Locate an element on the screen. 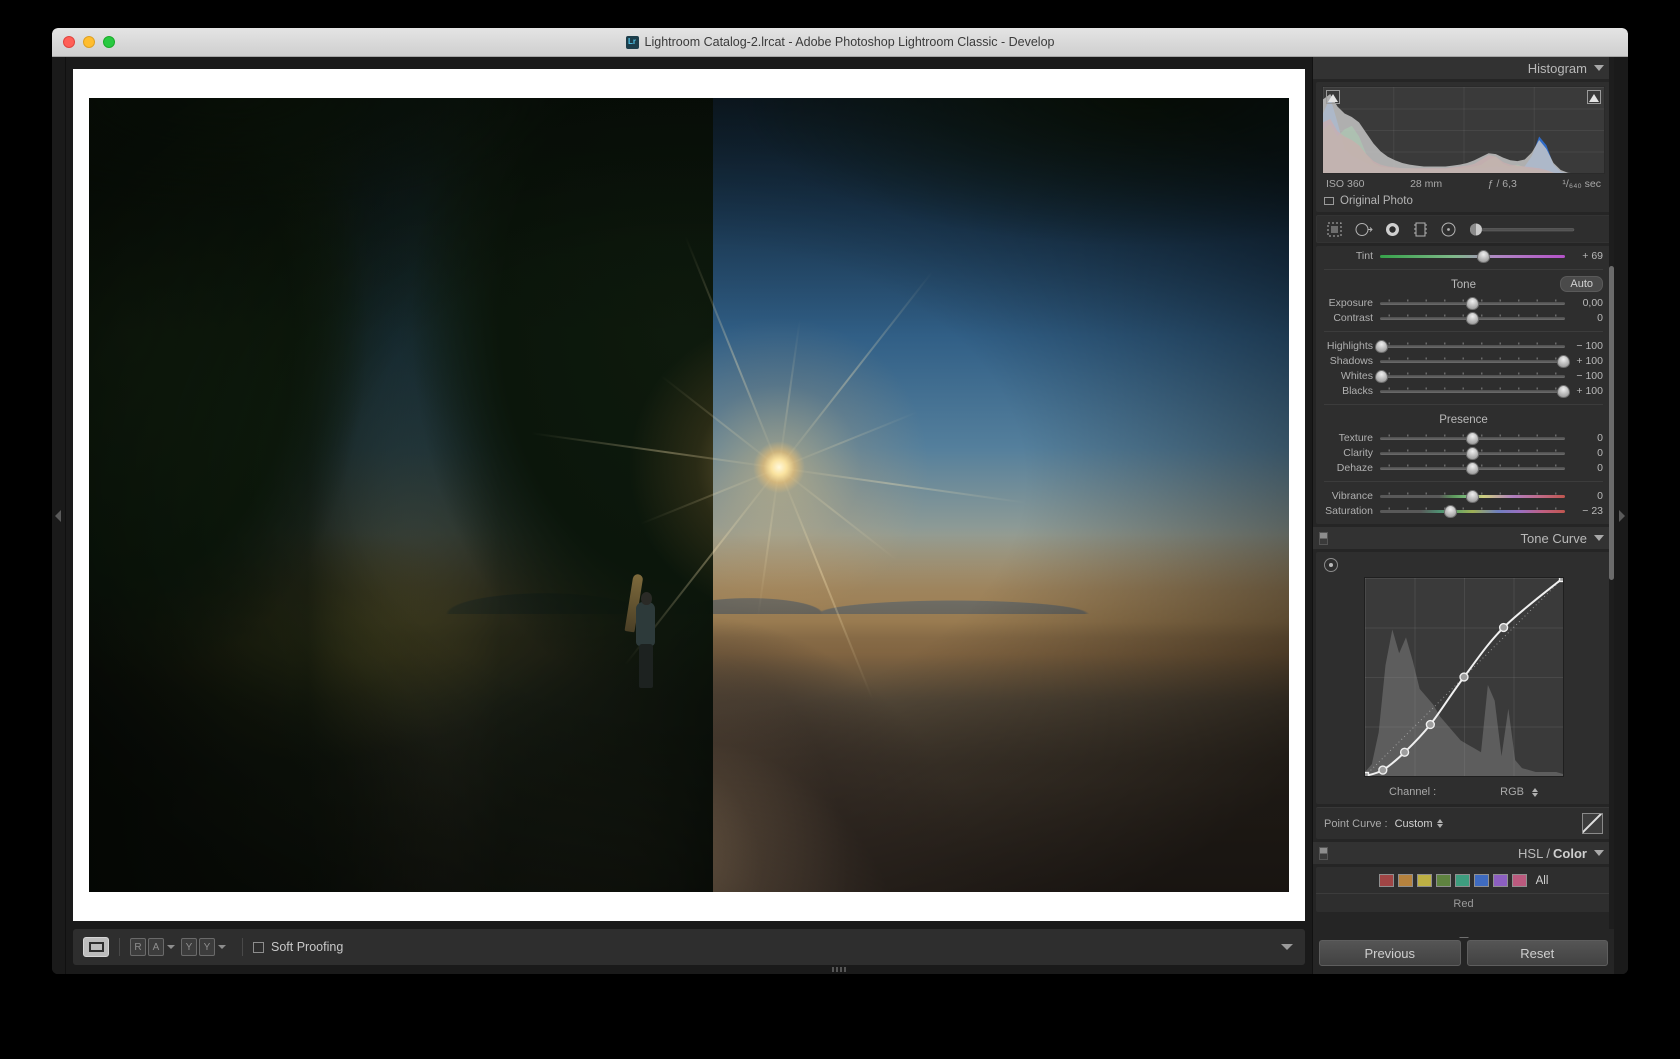 The width and height of the screenshot is (1680, 1059). slider-track-vibrance is located at coordinates (1472, 496).